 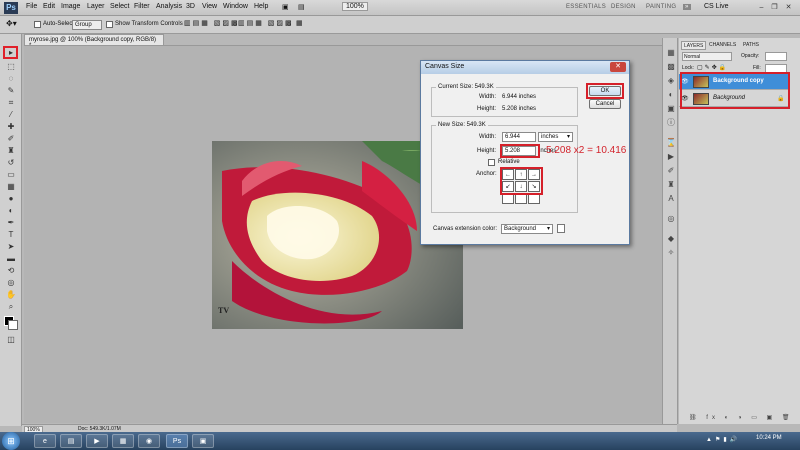 What do you see at coordinates (11, 234) in the screenshot?
I see `type-tool-icon: T` at bounding box center [11, 234].